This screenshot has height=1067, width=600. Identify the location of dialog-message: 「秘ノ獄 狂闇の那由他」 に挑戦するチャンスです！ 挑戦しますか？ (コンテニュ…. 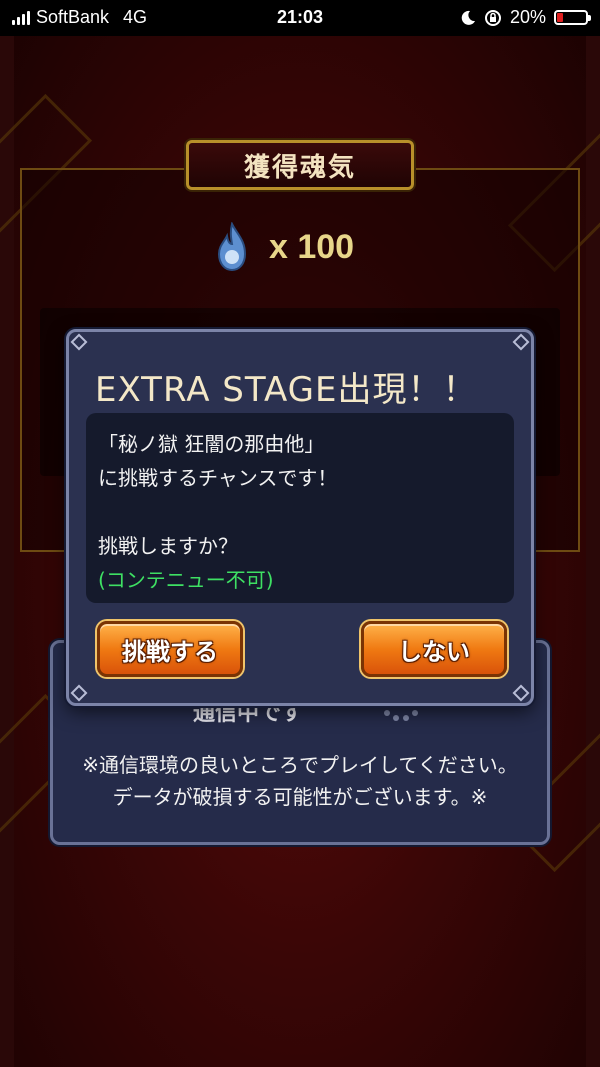
(300, 508).